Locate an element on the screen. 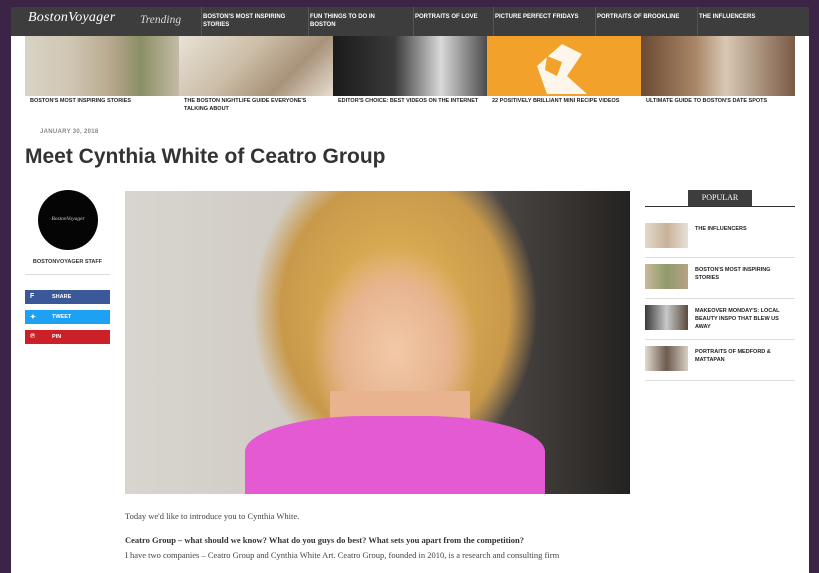 The width and height of the screenshot is (819, 573). nav-link-influencers: THE INFLUENCERS is located at coordinates (737, 21).